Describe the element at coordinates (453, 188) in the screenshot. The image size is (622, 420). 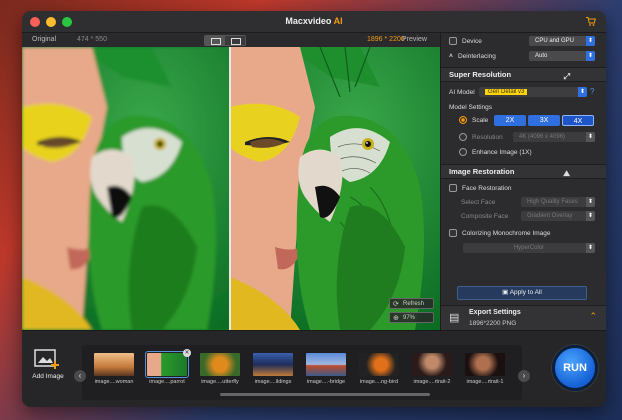
I see `face-restoration-checkbox` at that location.